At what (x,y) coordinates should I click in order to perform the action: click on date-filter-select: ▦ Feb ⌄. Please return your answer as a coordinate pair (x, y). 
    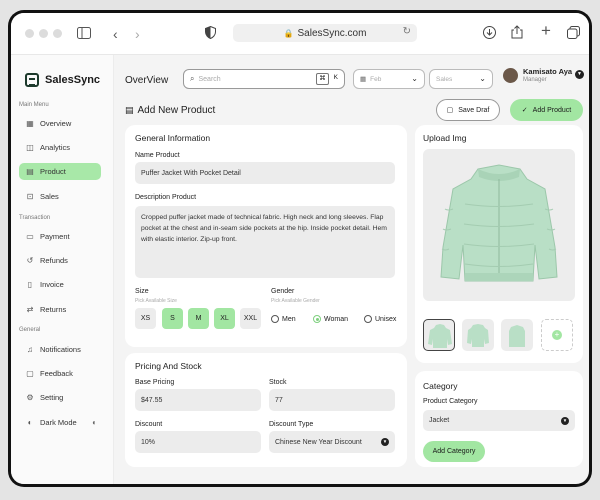
    Looking at the image, I should click on (389, 79).